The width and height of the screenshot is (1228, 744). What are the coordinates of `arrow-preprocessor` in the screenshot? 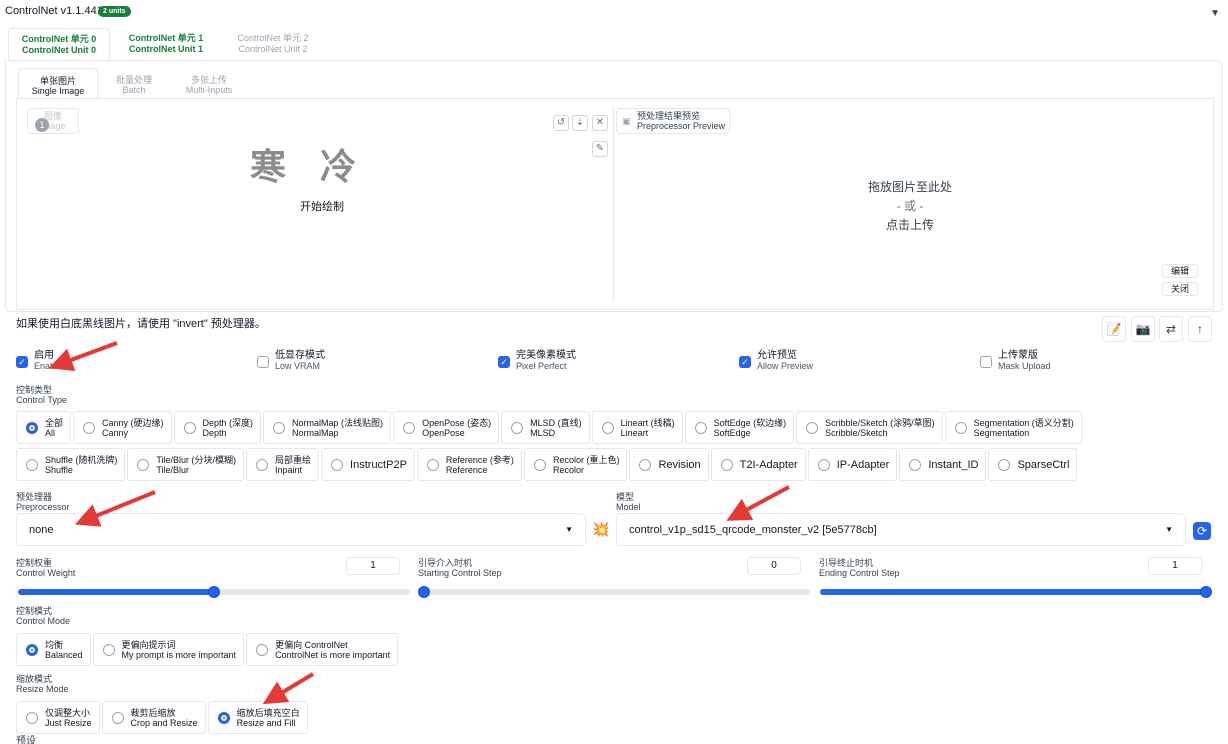 It's located at (115, 508).